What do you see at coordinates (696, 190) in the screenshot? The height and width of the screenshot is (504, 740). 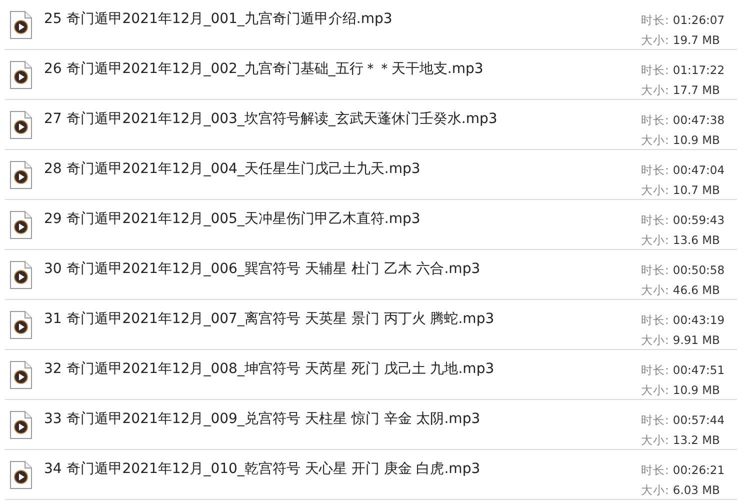 I see `size-value: 10.7 MB` at bounding box center [696, 190].